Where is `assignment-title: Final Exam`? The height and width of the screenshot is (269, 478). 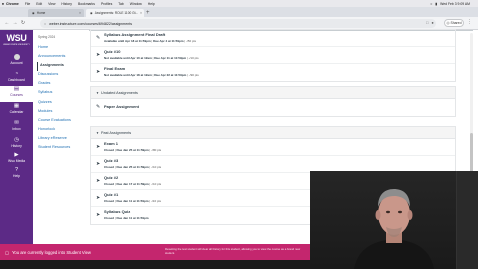 assignment-title: Final Exam is located at coordinates (114, 68).